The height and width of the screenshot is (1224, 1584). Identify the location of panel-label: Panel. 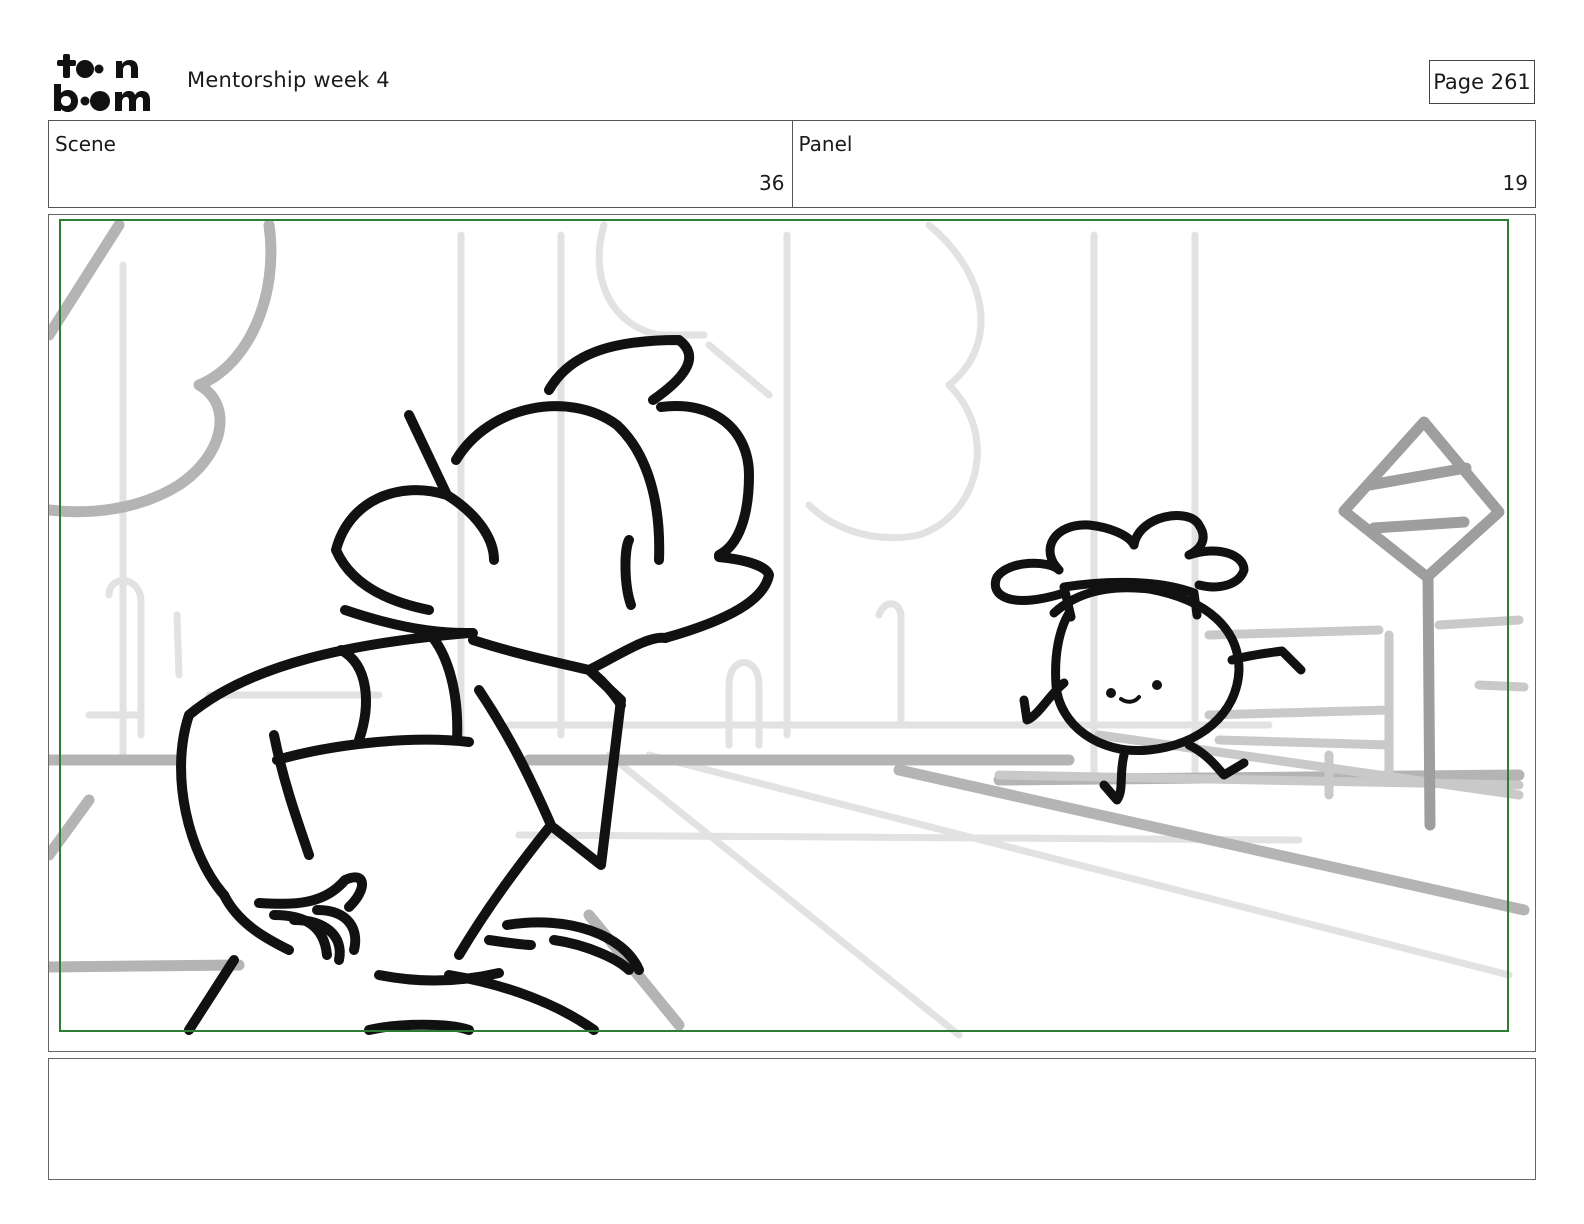
(825, 144).